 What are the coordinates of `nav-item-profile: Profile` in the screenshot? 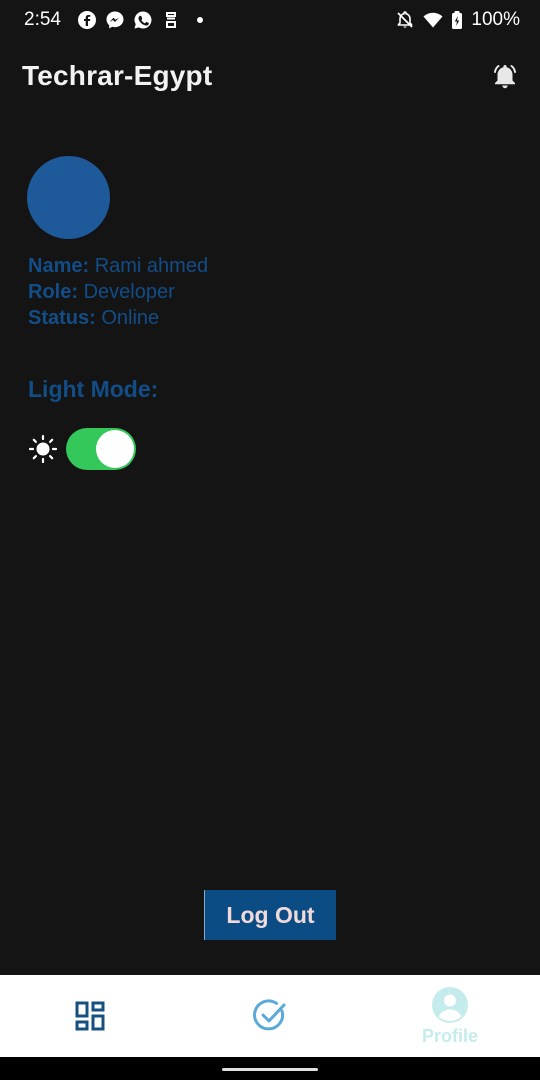 It's located at (450, 1016).